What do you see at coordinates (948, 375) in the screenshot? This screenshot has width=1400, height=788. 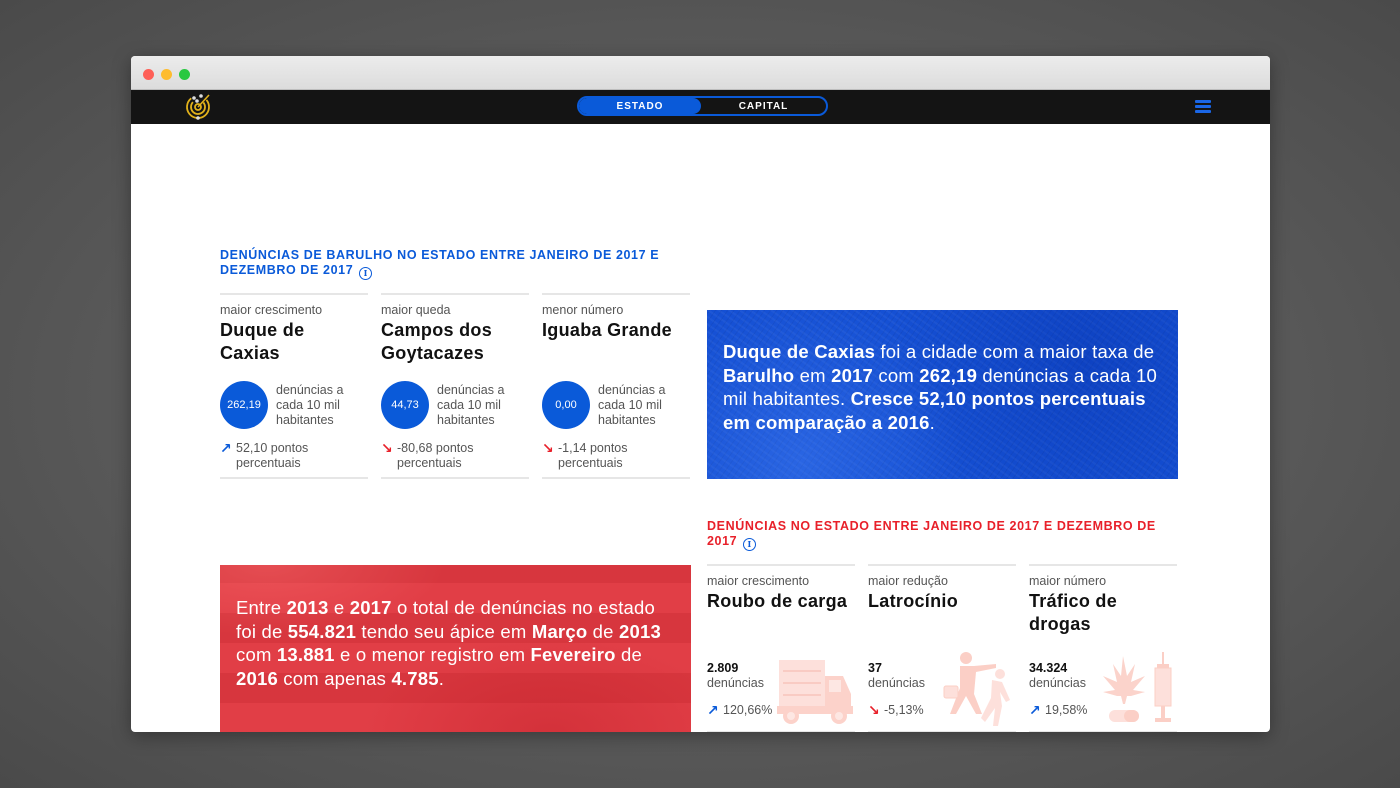 I see `highlight-emphasis: 262,19` at bounding box center [948, 375].